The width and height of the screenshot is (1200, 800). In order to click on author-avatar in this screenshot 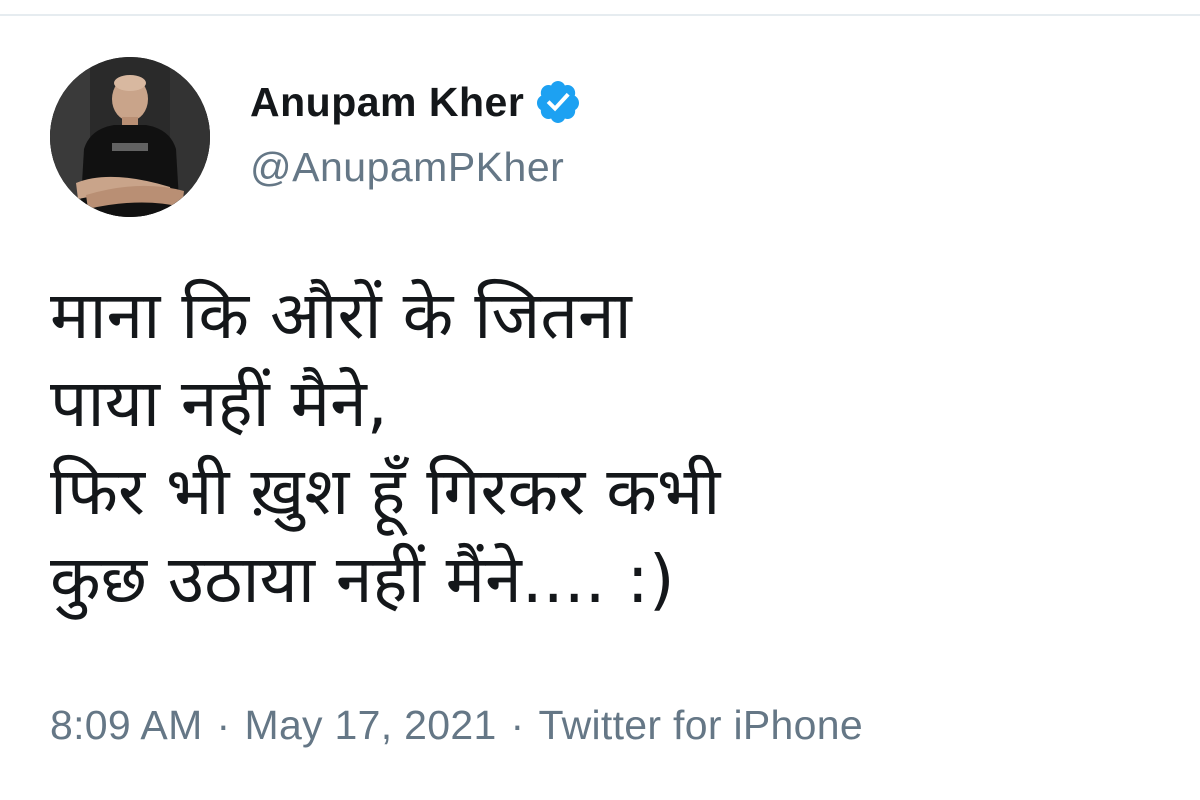, I will do `click(130, 137)`.